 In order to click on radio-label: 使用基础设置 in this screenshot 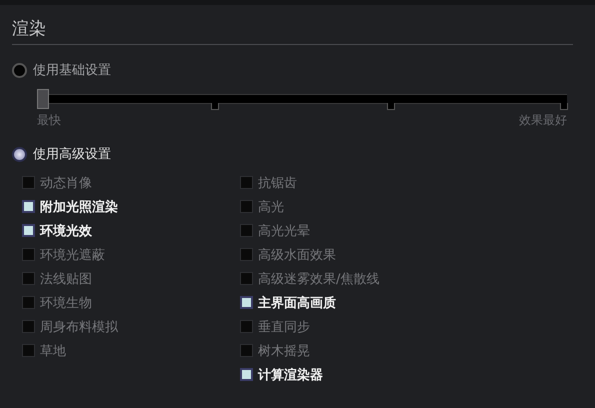, I will do `click(72, 70)`.